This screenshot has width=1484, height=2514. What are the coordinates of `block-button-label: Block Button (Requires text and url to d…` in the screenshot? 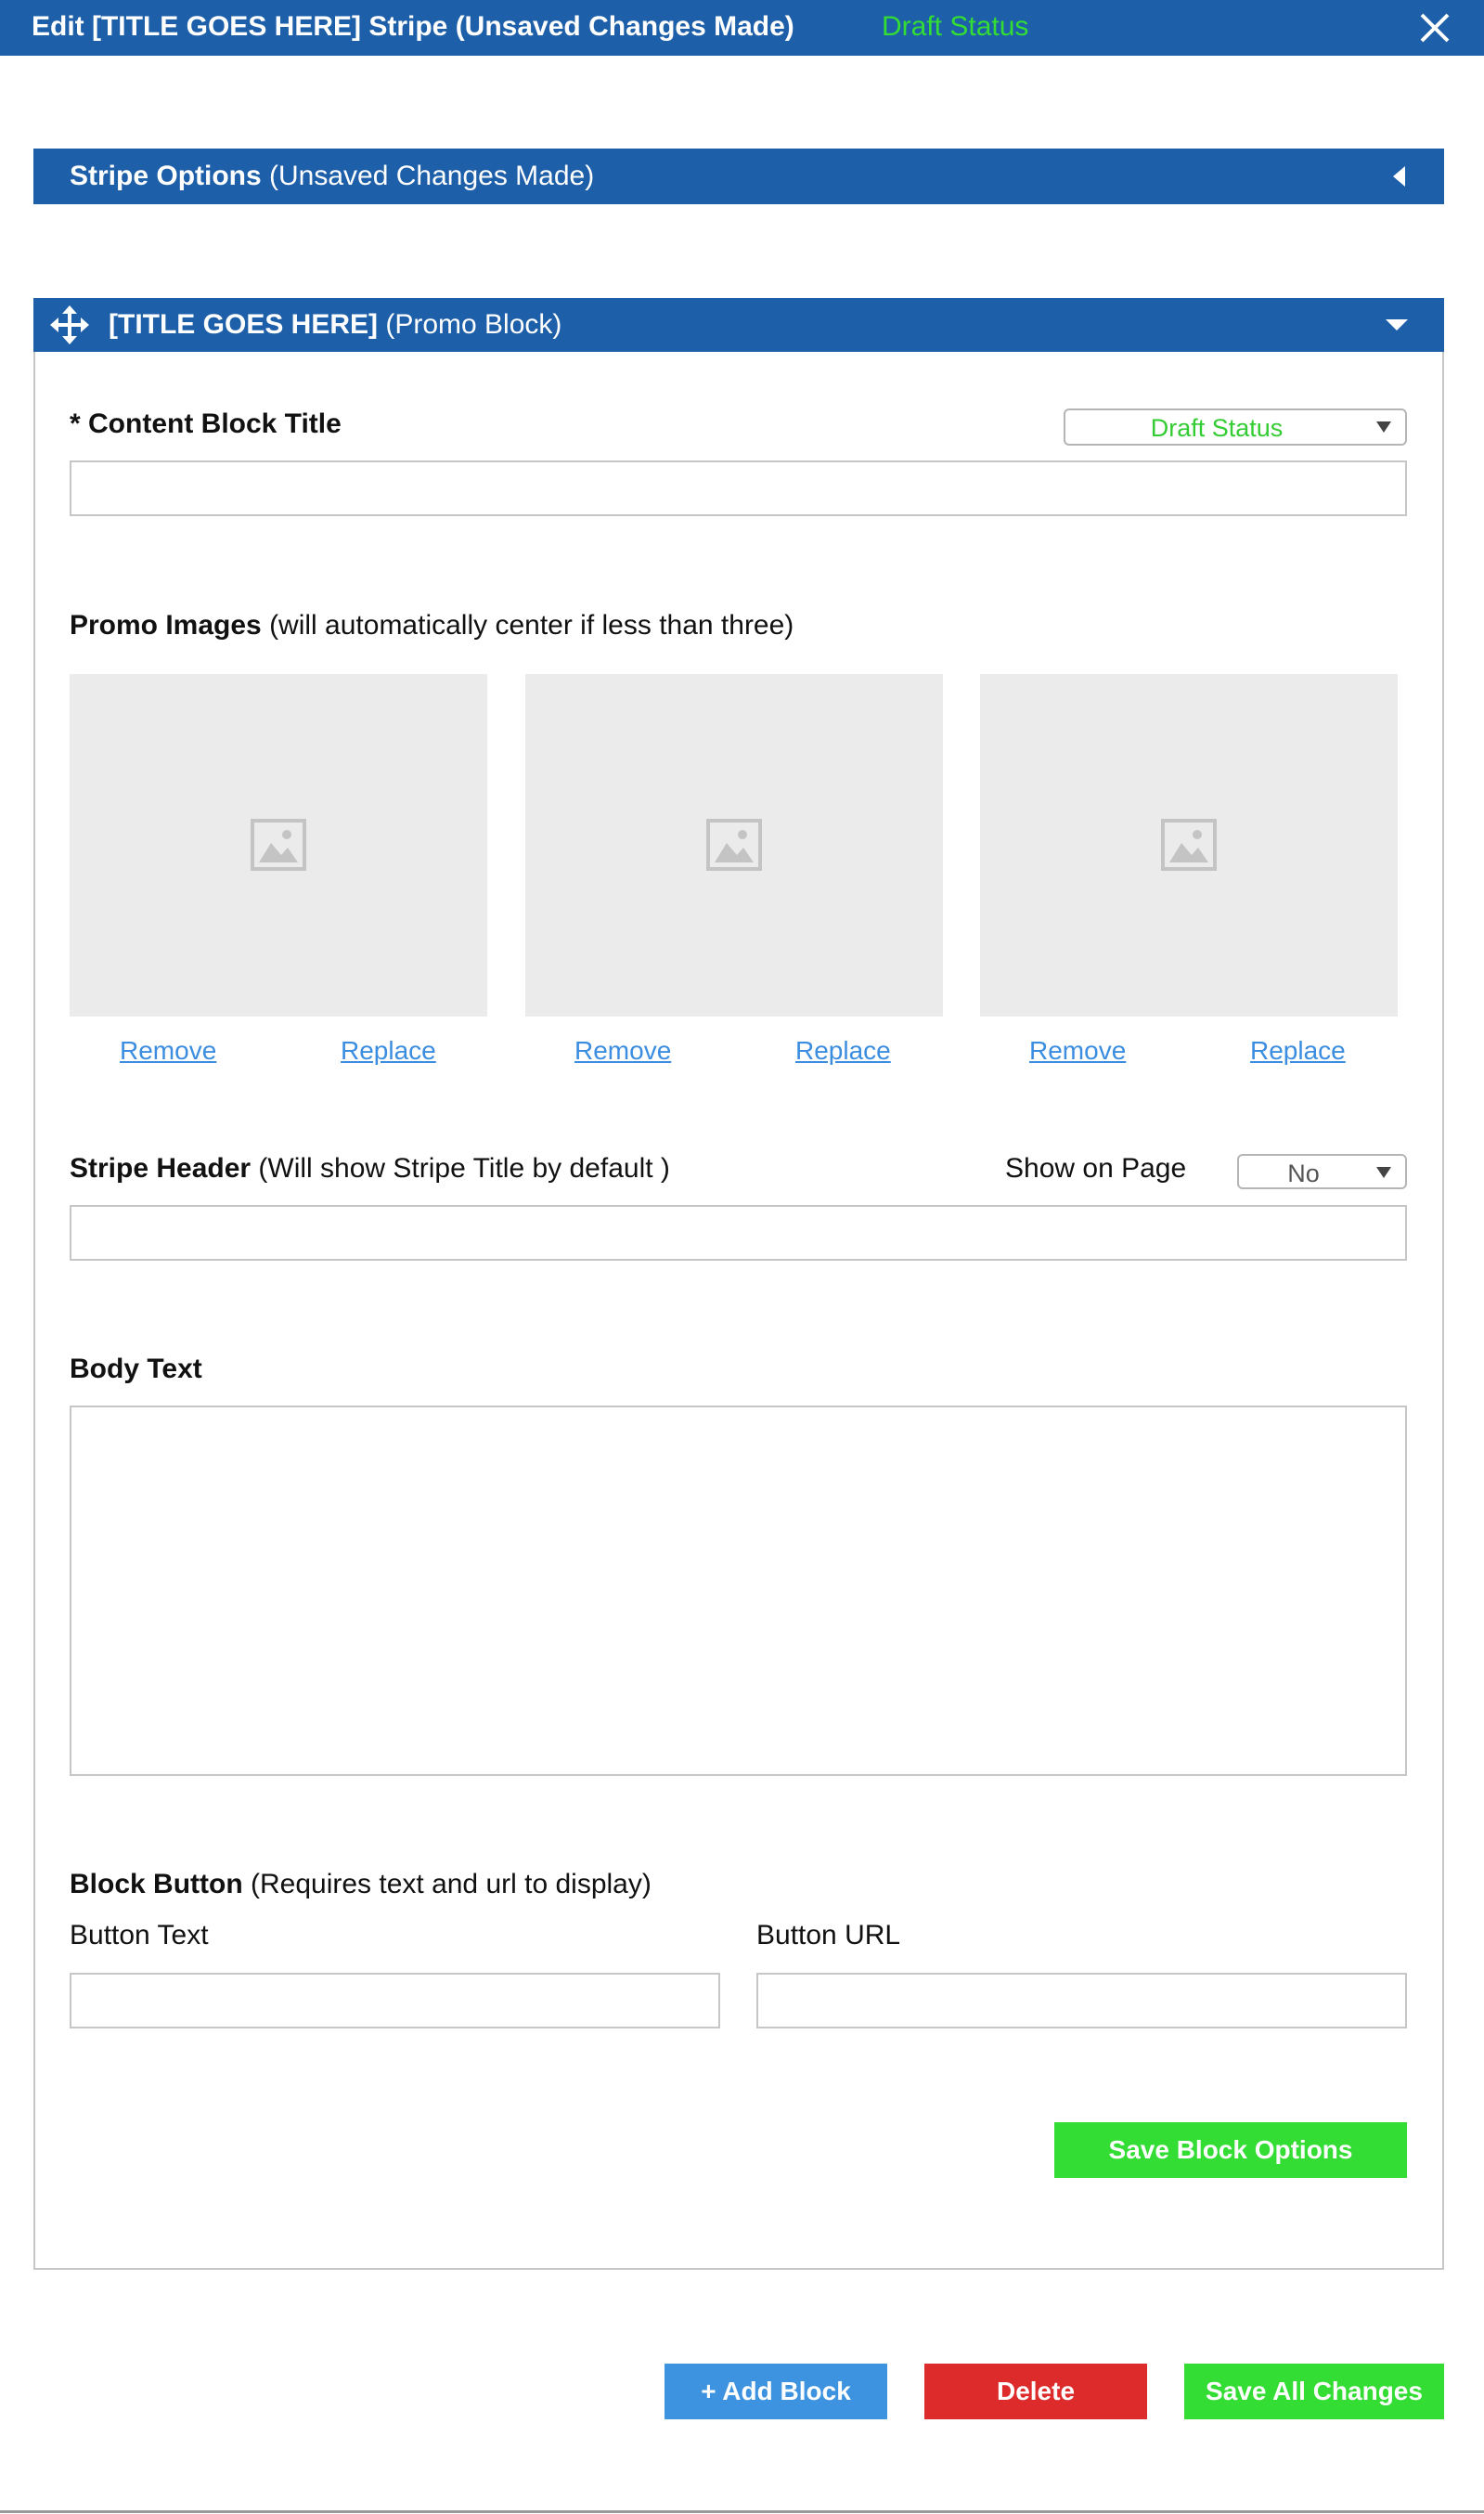 It's located at (361, 1884).